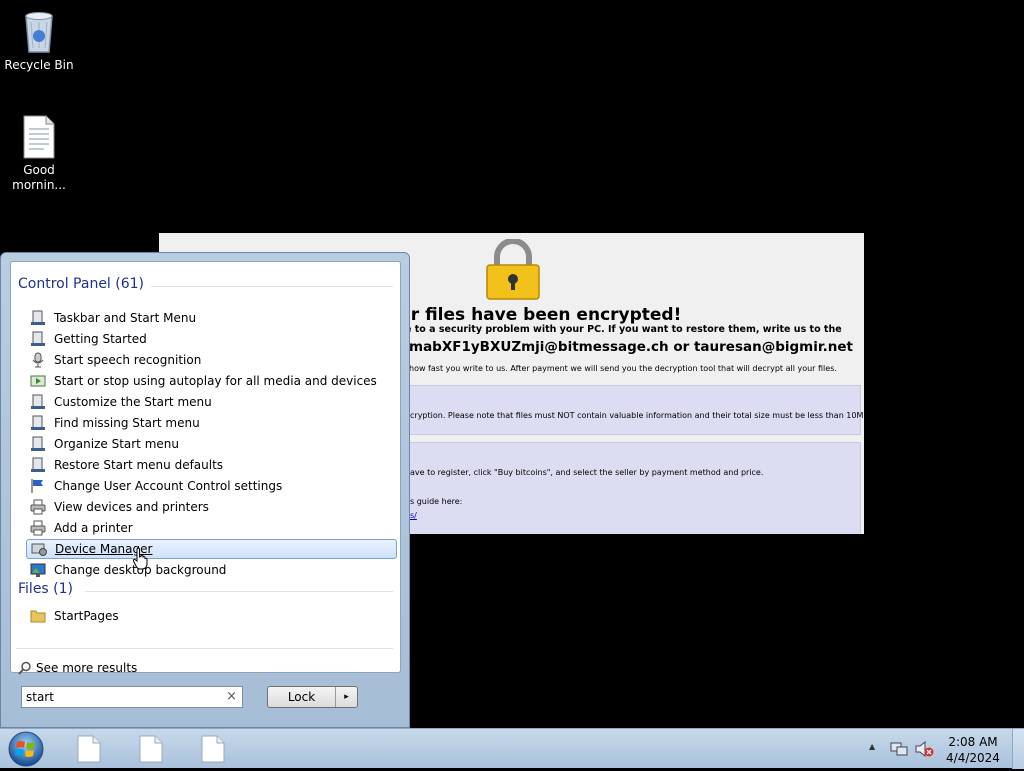 This screenshot has height=771, width=1024. Describe the element at coordinates (211, 528) in the screenshot. I see `result-item-add-a-printer: Add a printer` at that location.